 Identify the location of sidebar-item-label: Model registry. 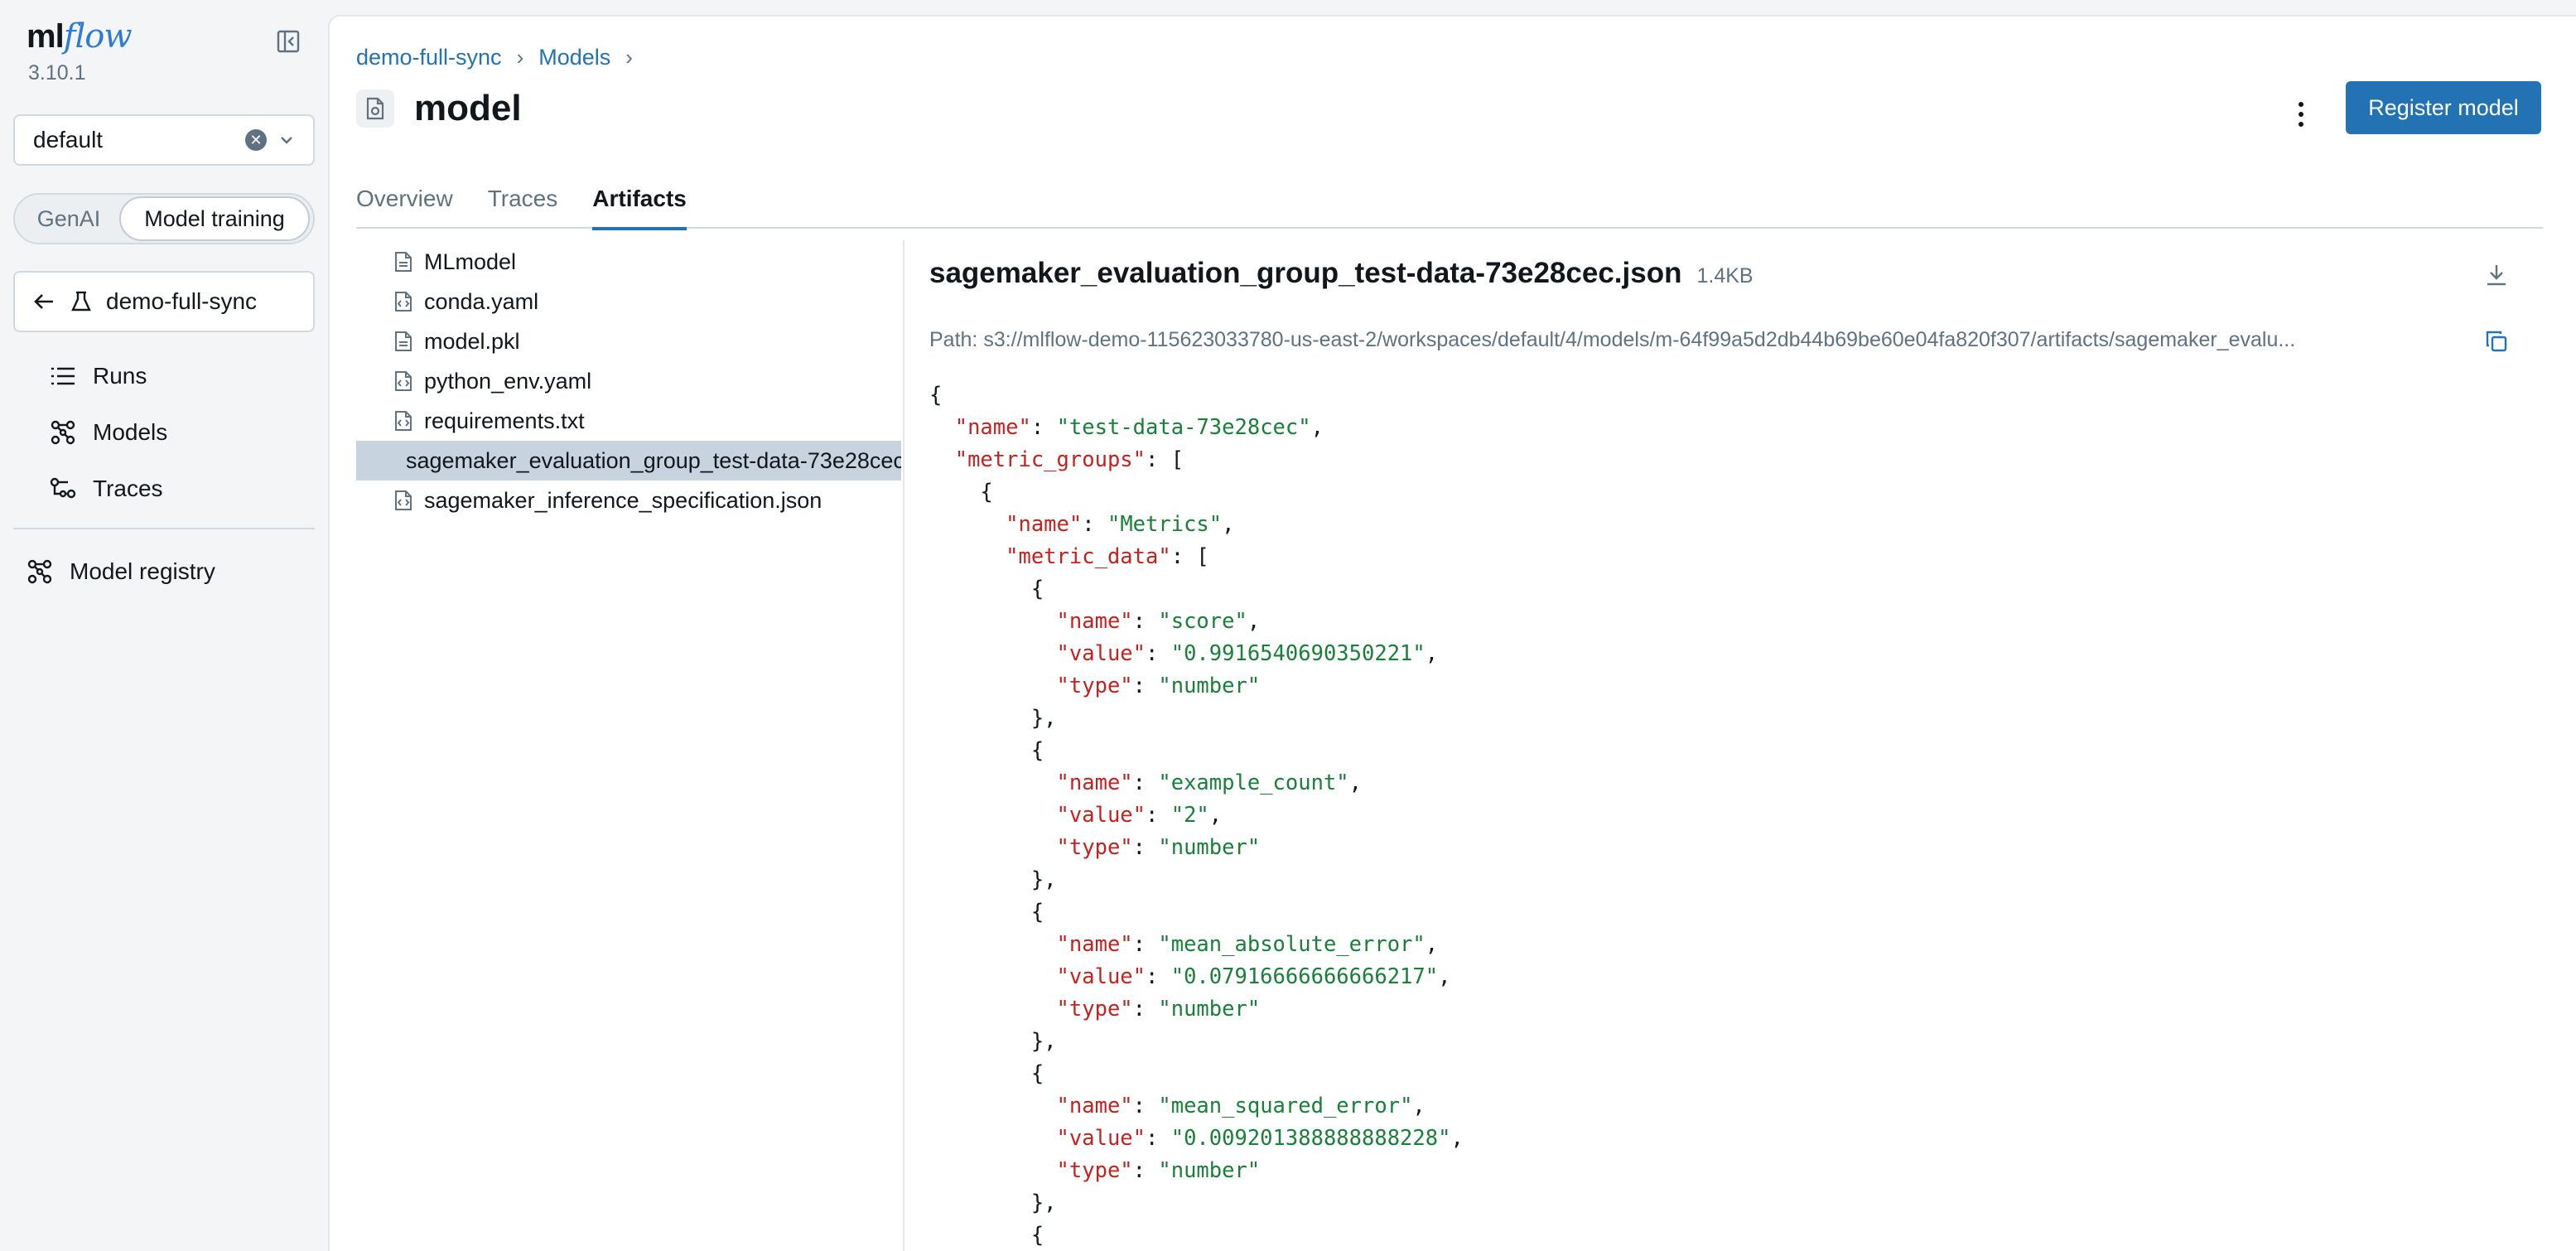
(142, 571).